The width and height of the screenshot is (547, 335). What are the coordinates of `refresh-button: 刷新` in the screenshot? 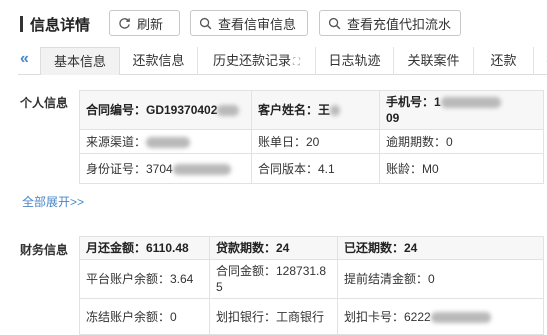 It's located at (144, 23).